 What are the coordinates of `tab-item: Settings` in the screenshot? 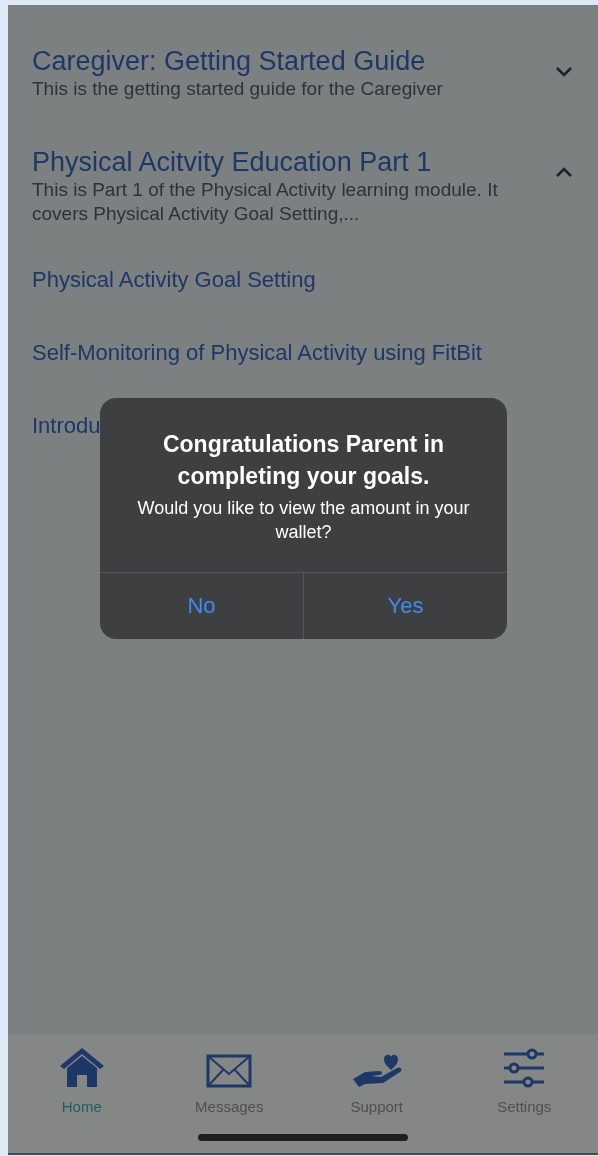 It's located at (524, 1080).